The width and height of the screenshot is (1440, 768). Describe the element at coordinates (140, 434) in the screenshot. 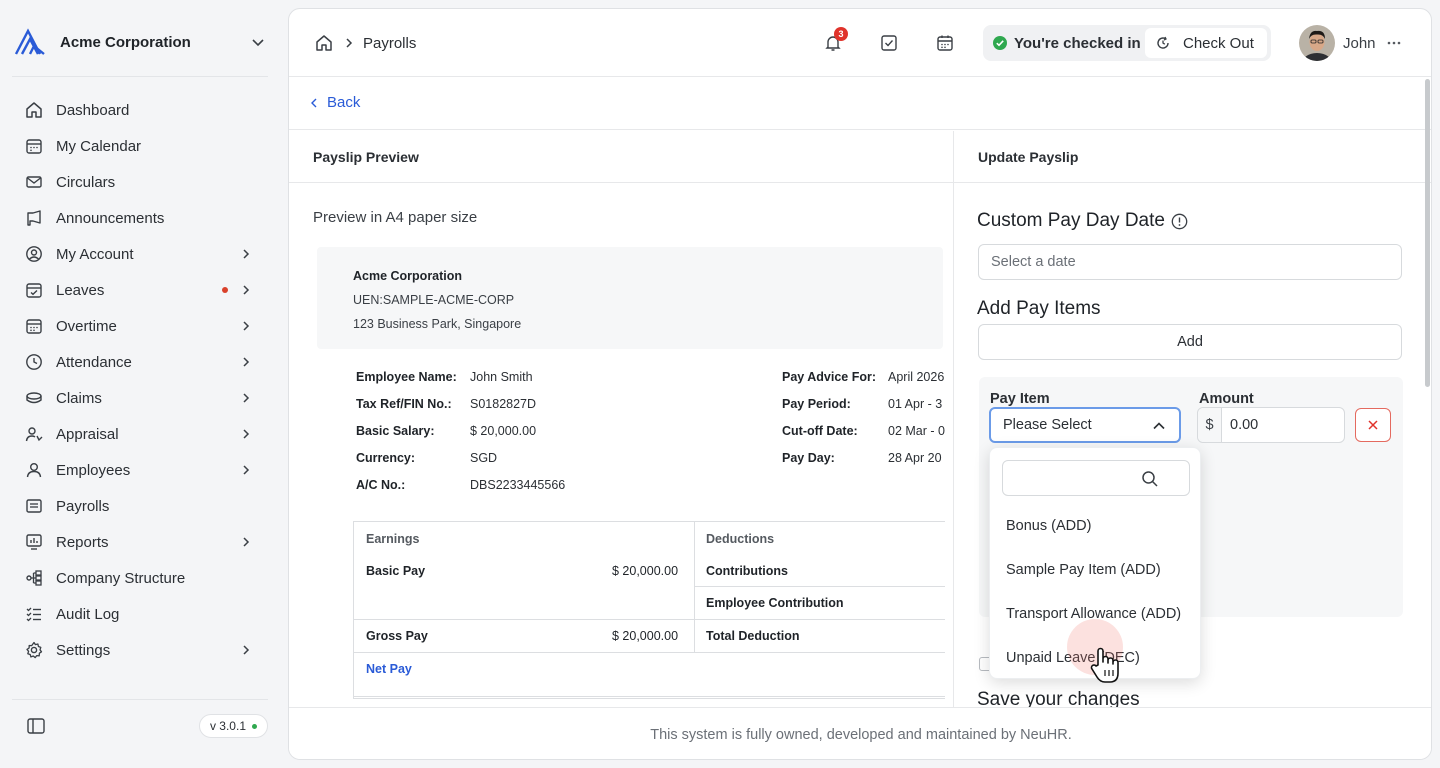

I see `sidebar-item-appraisal: Appraisal` at that location.